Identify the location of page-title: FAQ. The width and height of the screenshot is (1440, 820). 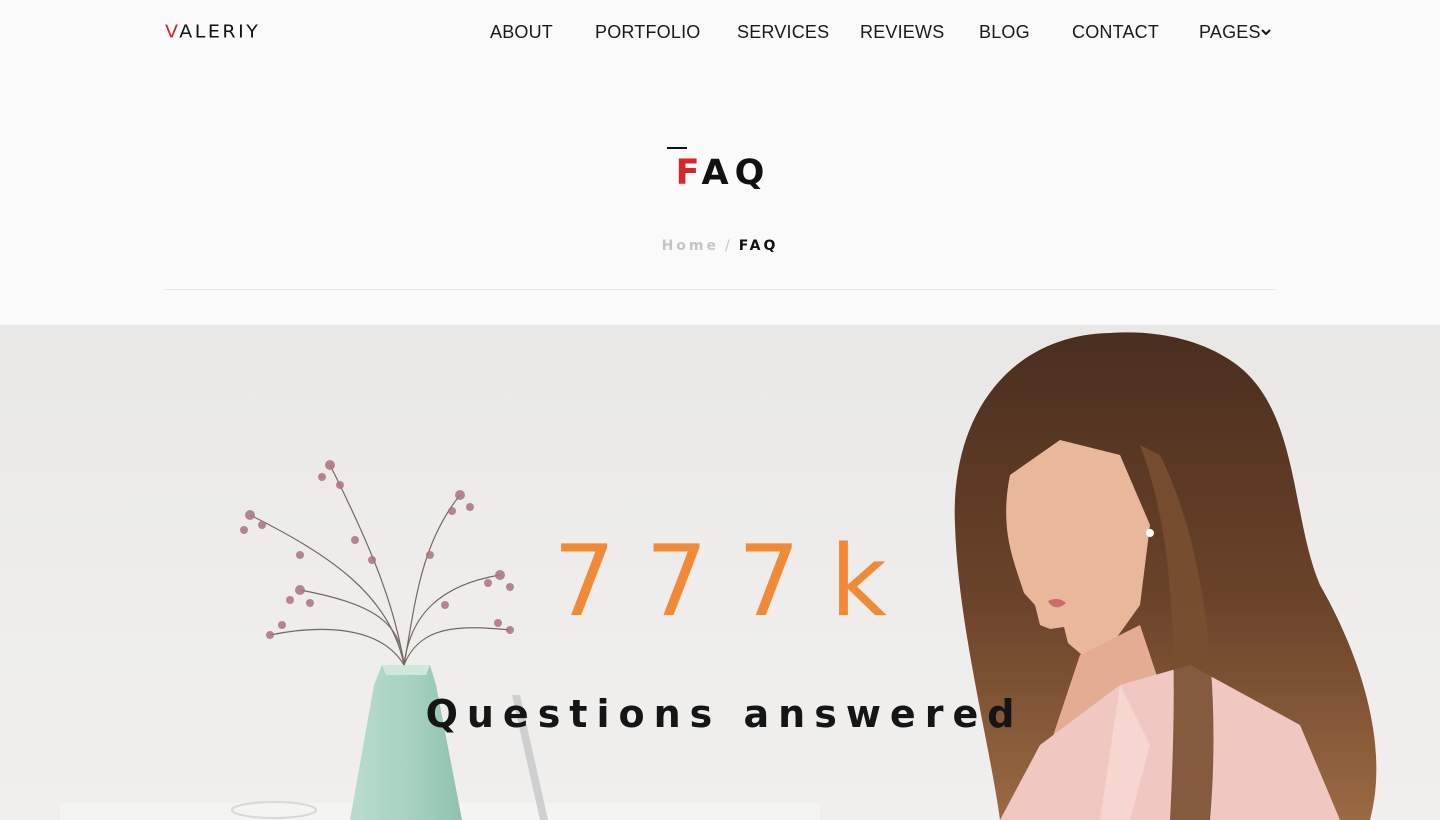
(720, 173).